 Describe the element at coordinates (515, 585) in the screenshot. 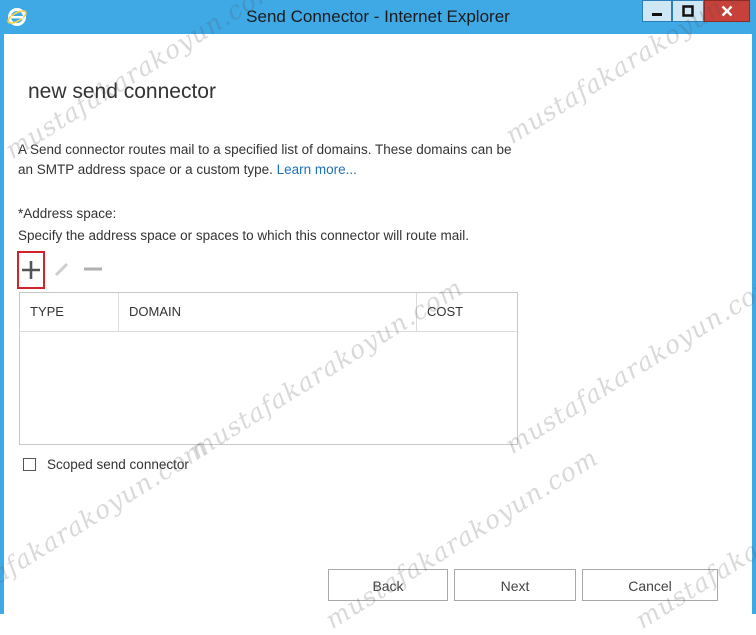

I see `next-button: Next` at that location.